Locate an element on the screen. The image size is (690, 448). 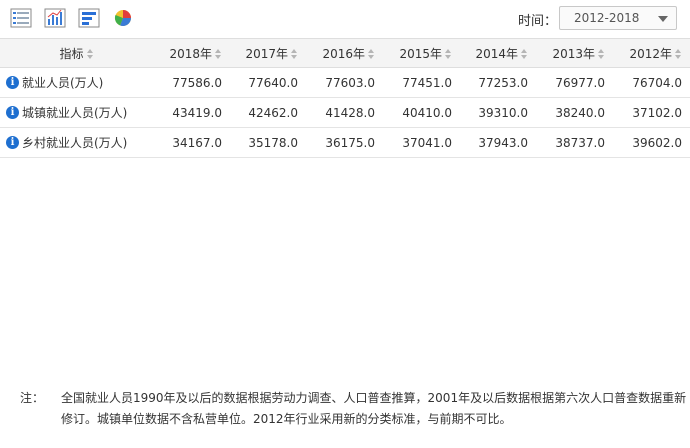
table-cell: 76704.0 is located at coordinates (651, 82).